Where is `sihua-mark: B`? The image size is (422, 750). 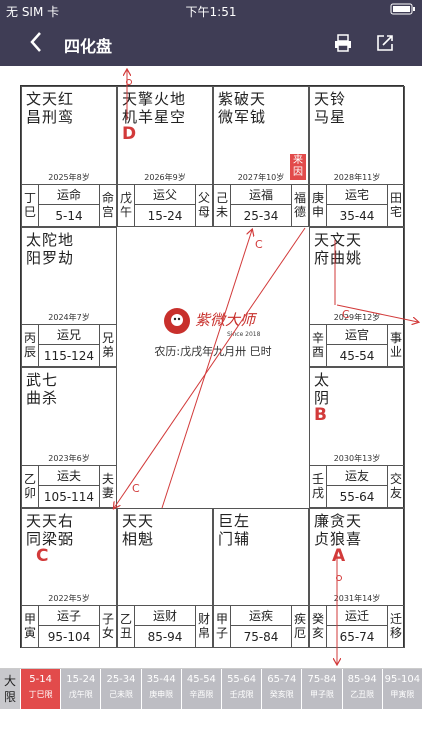
sihua-mark: B is located at coordinates (320, 415).